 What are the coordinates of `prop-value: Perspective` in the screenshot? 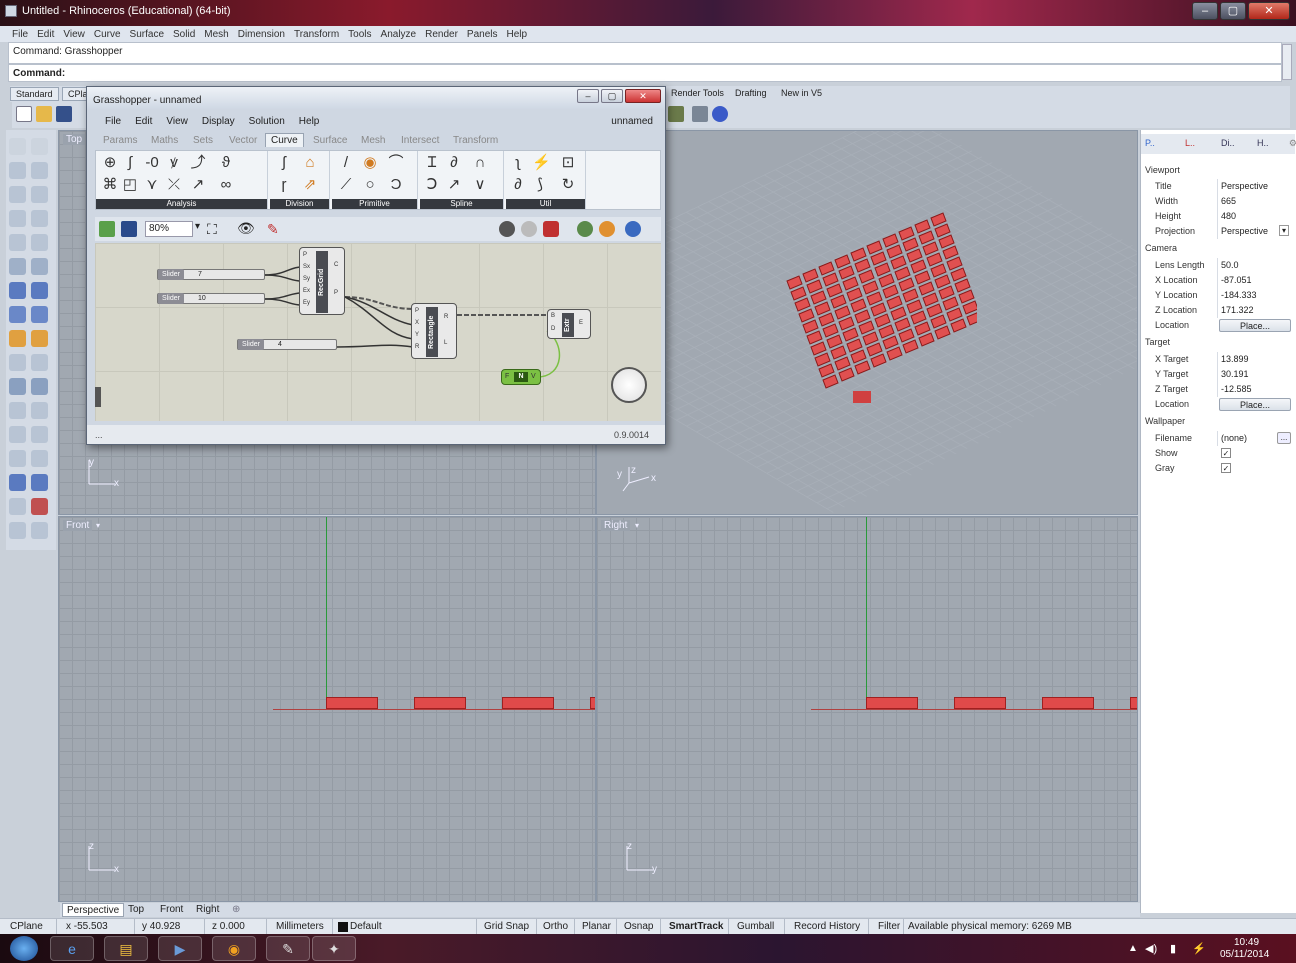 It's located at (1244, 186).